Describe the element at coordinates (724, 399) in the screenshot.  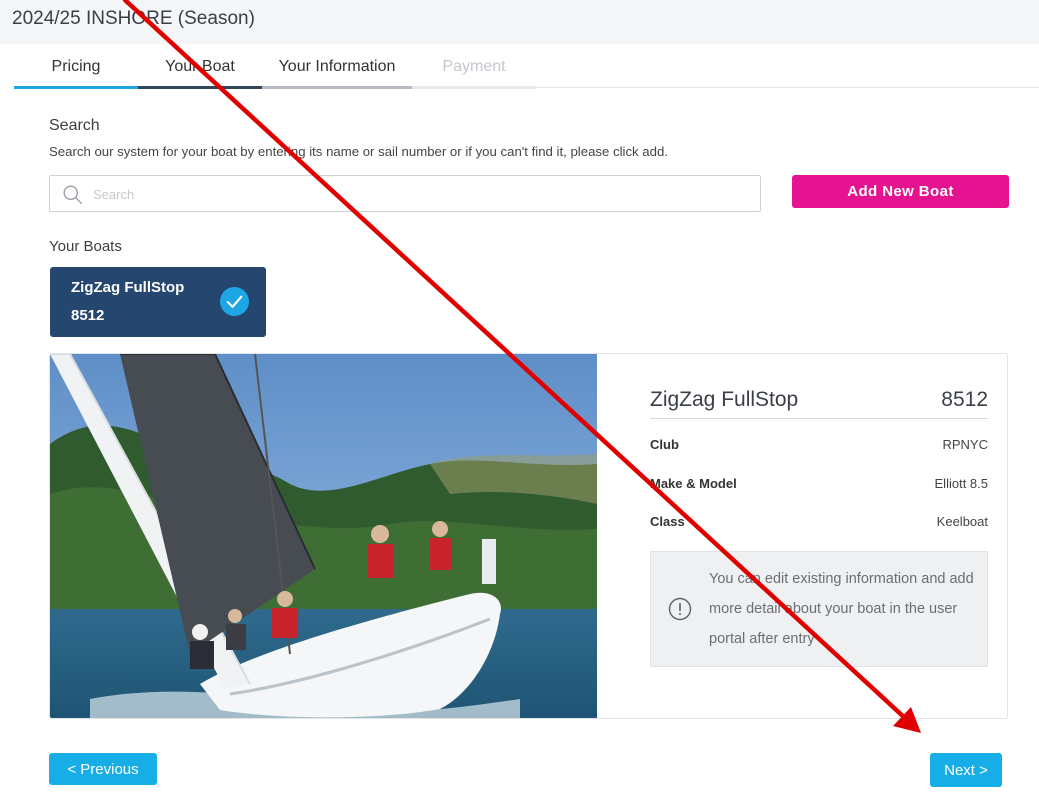
I see `boat-detail-name: ZigZag FullStop` at that location.